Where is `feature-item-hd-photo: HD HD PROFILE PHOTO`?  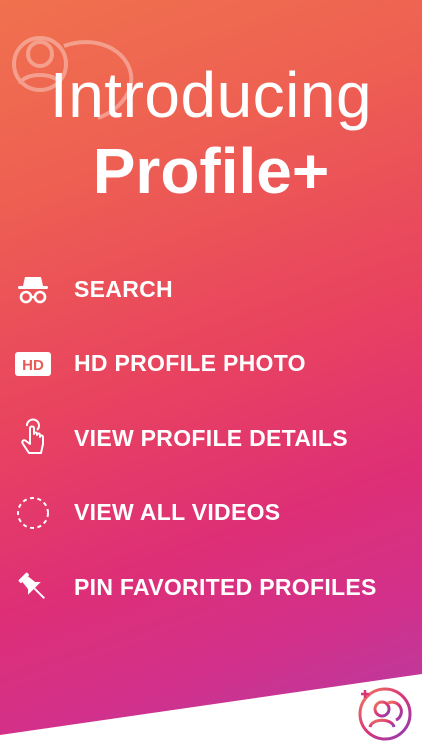 feature-item-hd-photo: HD HD PROFILE PHOTO is located at coordinates (218, 364).